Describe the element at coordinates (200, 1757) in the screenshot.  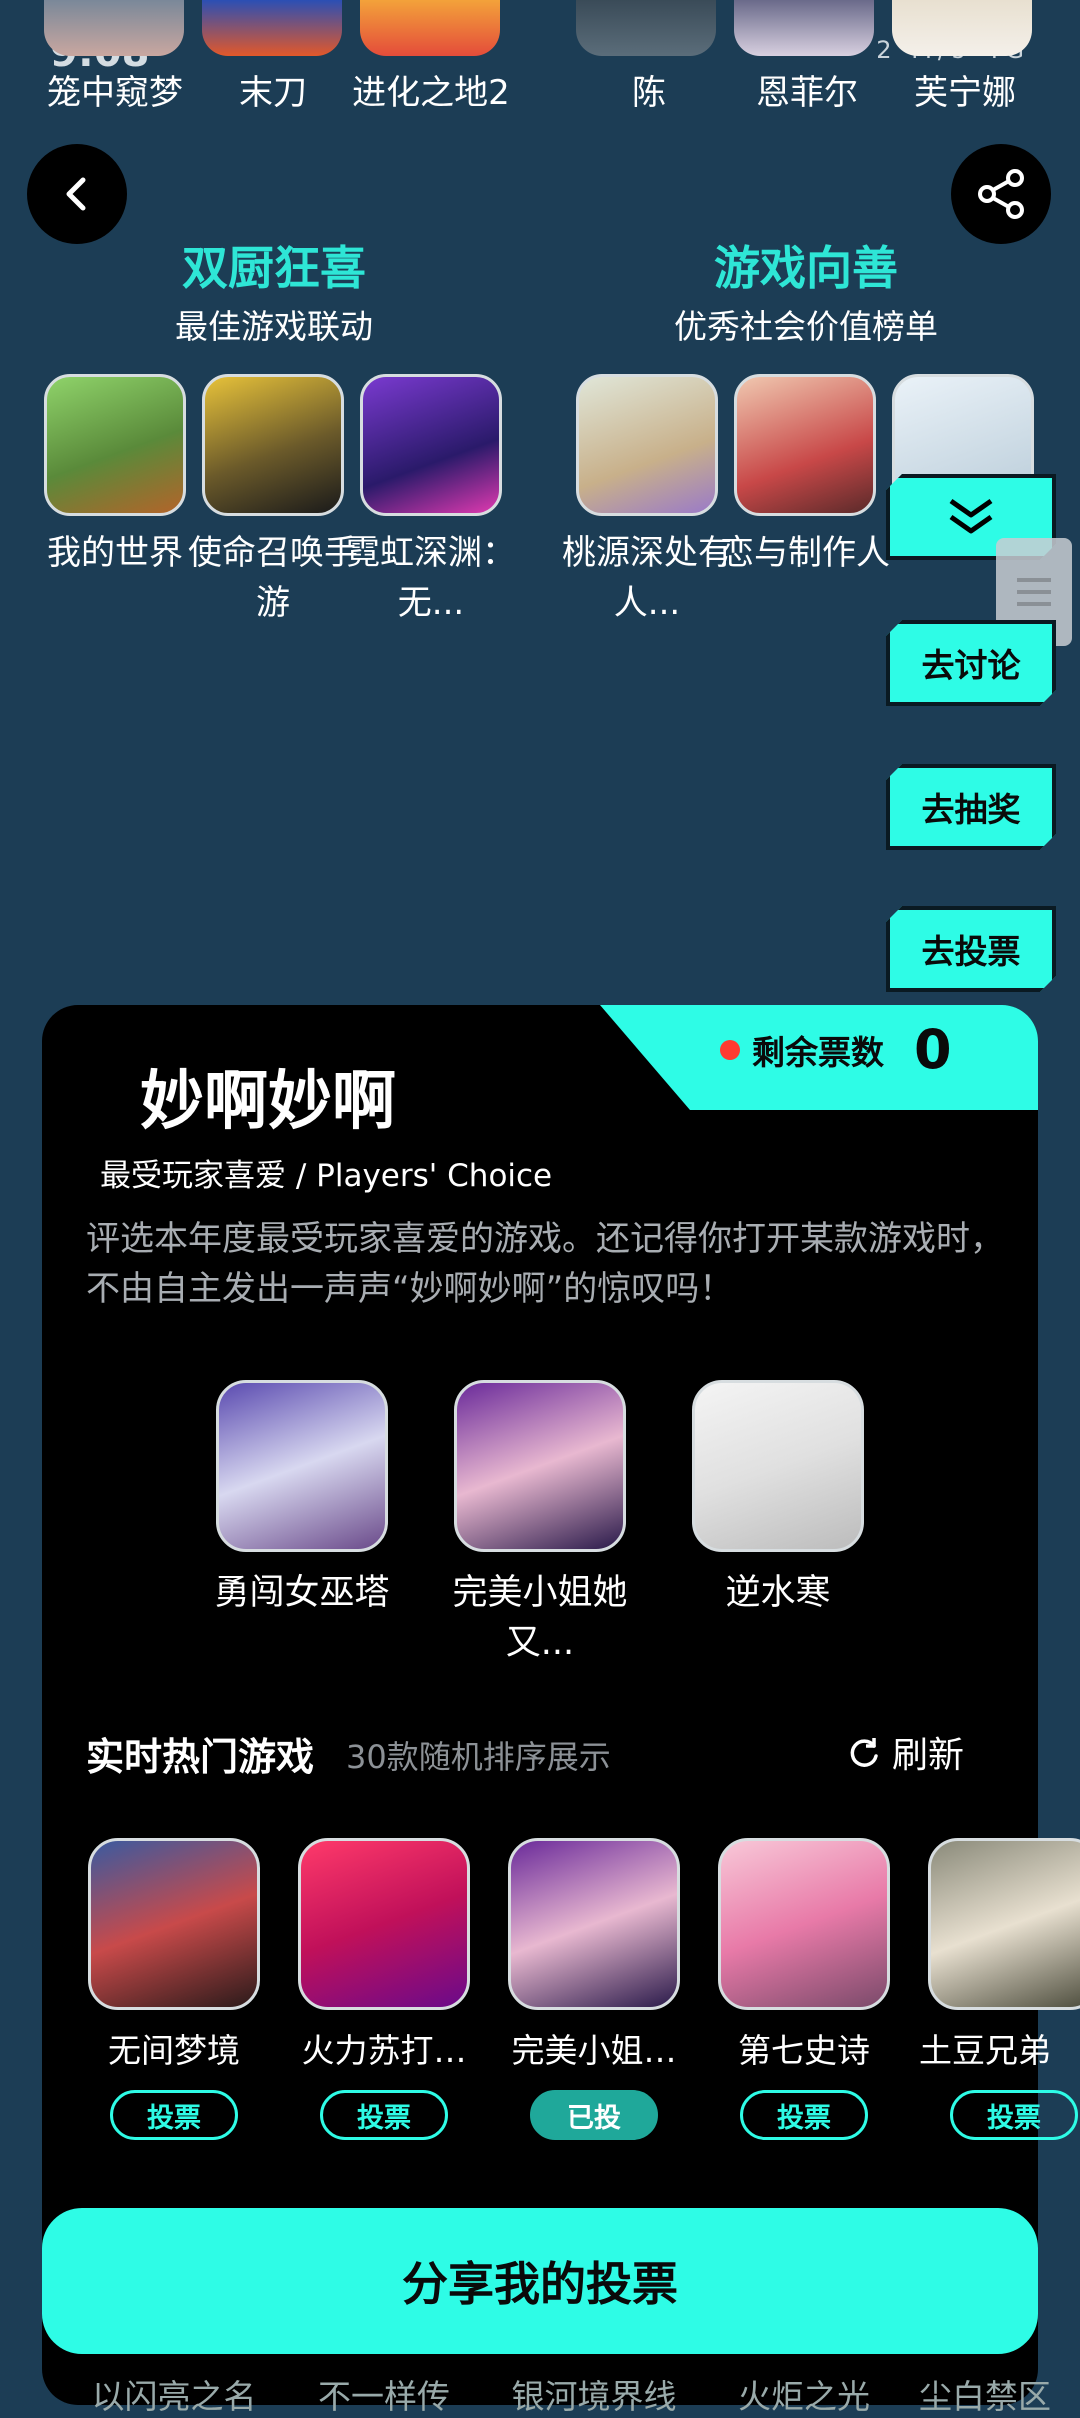
I see `hot-games-title: 实时热门游戏` at that location.